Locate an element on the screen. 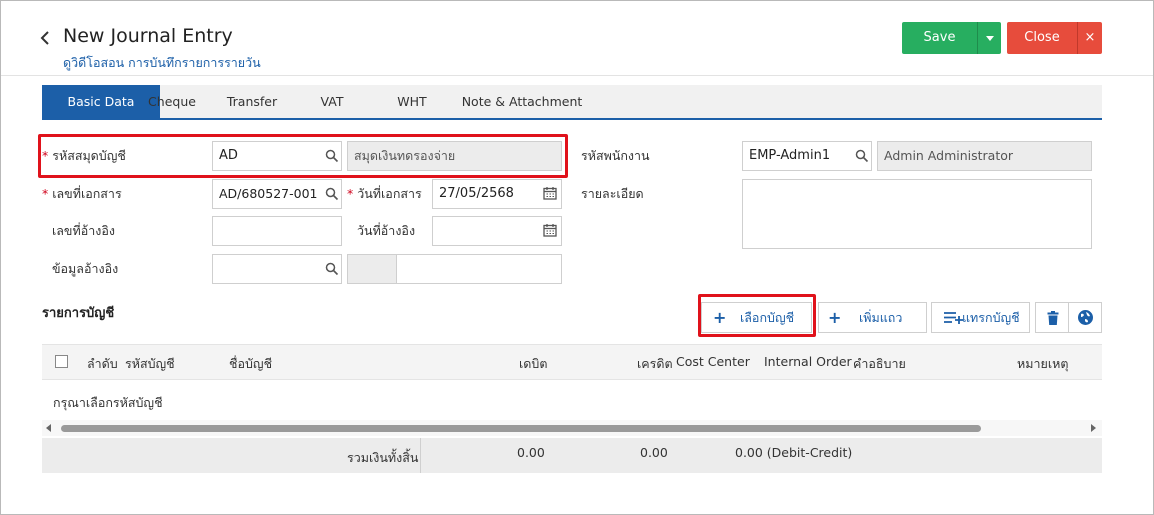 This screenshot has height=515, width=1154. language-button is located at coordinates (1085, 317).